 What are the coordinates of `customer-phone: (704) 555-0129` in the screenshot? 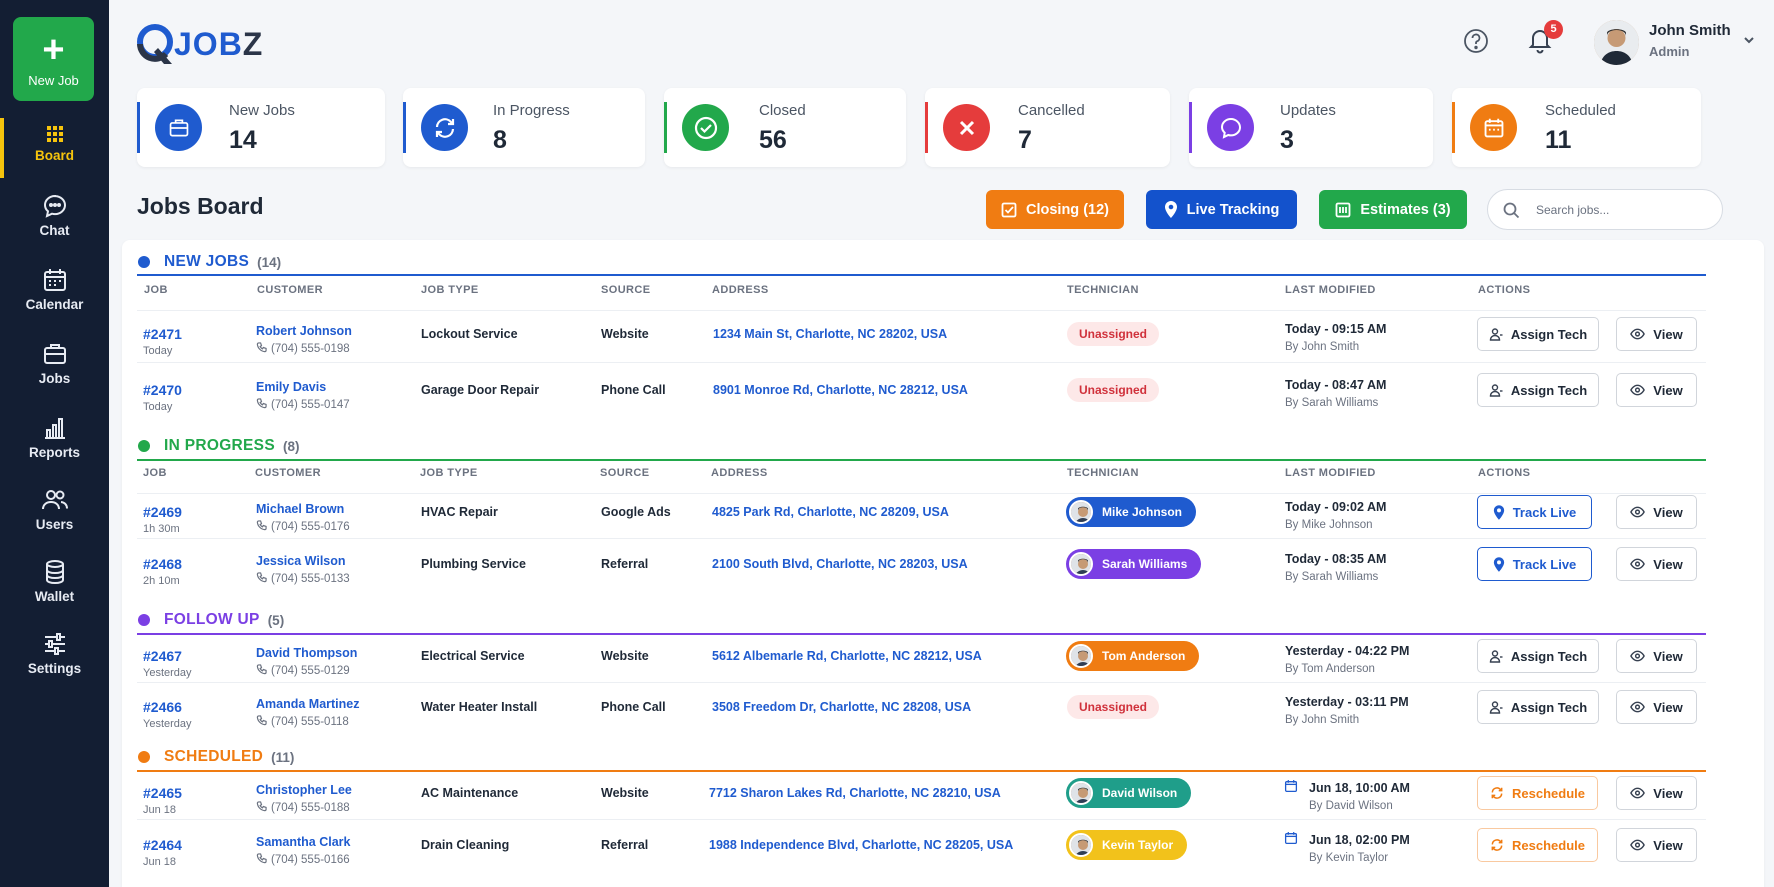 It's located at (303, 671).